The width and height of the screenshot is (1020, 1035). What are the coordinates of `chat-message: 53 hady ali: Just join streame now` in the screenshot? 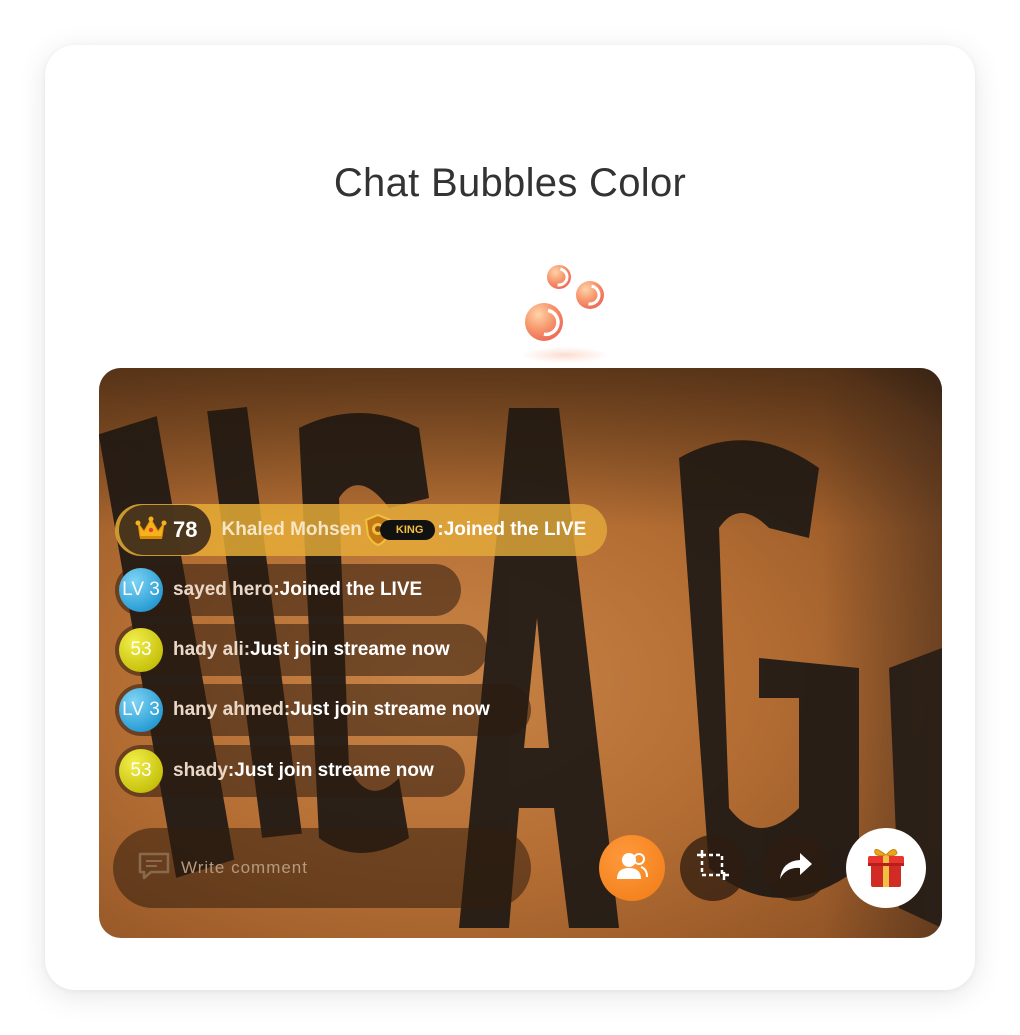 It's located at (301, 650).